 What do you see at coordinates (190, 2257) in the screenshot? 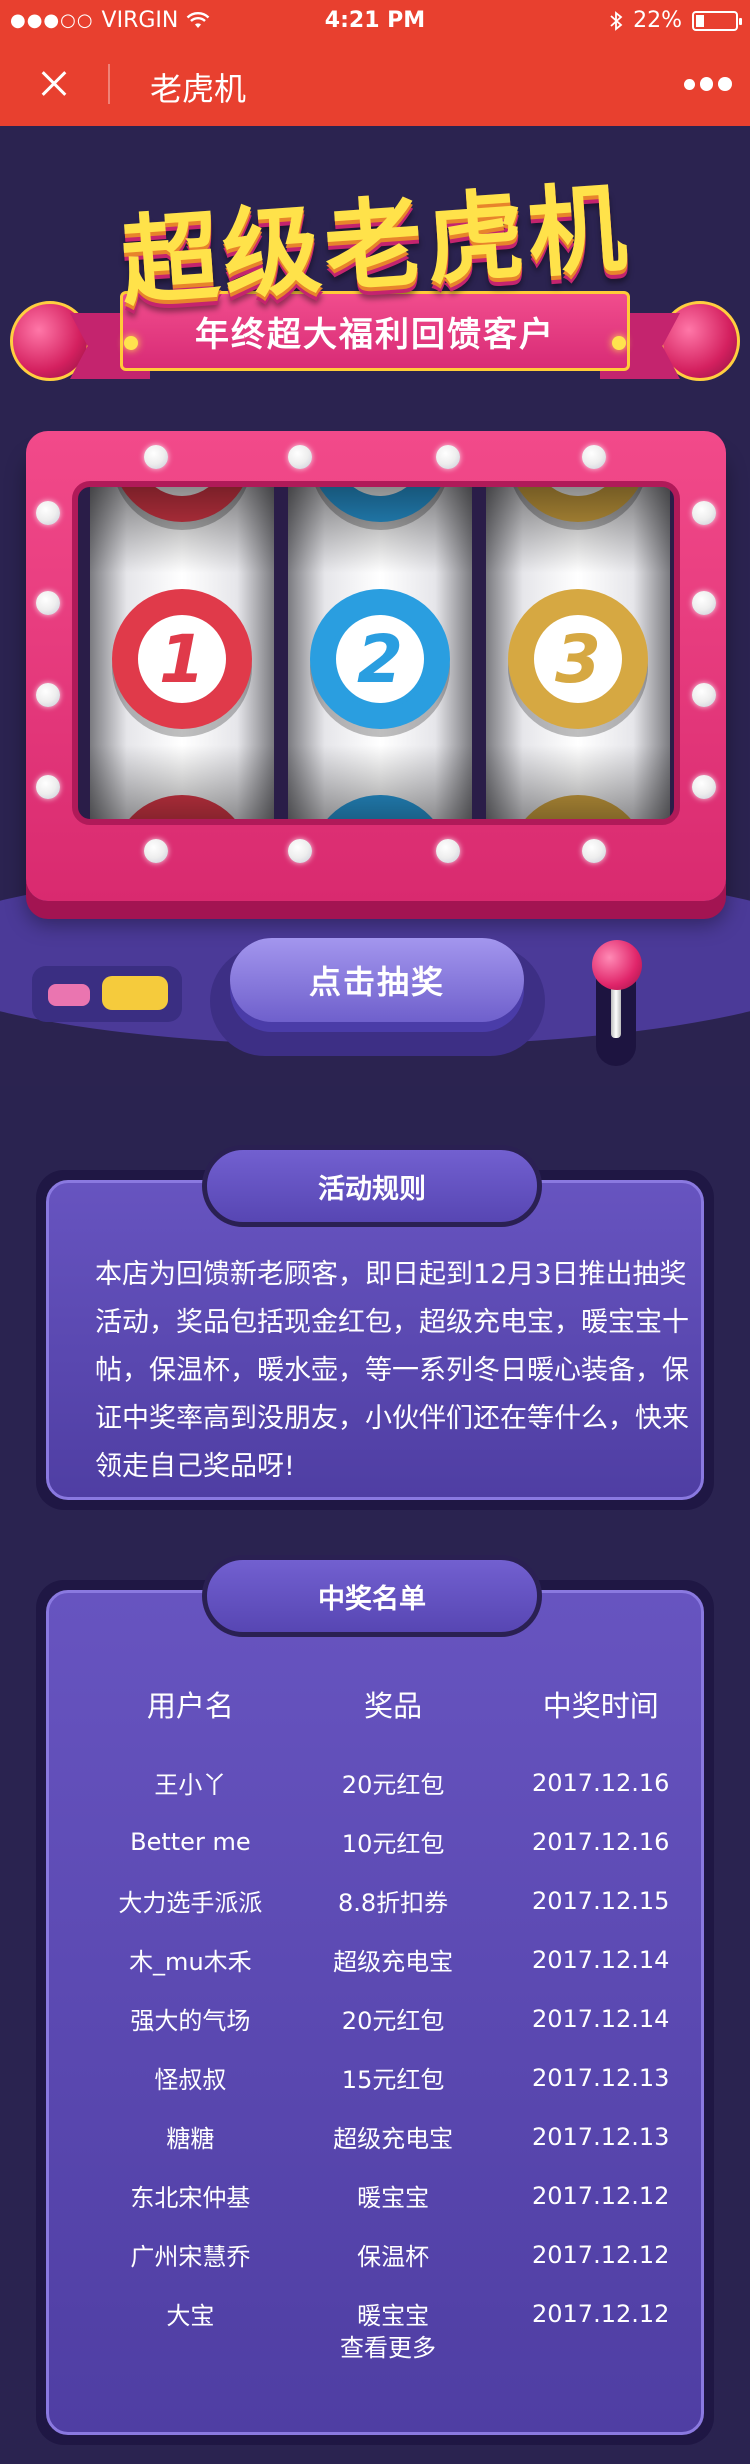
I see `cell-user: 广州宋慧乔` at bounding box center [190, 2257].